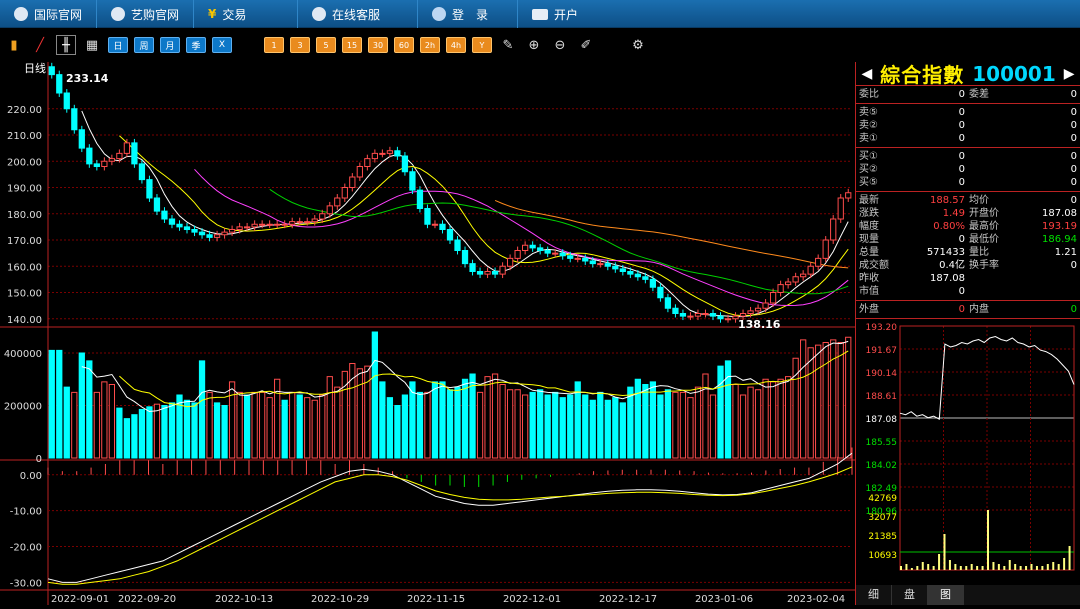  What do you see at coordinates (430, 45) in the screenshot?
I see `hour-2-button: 2h` at bounding box center [430, 45].